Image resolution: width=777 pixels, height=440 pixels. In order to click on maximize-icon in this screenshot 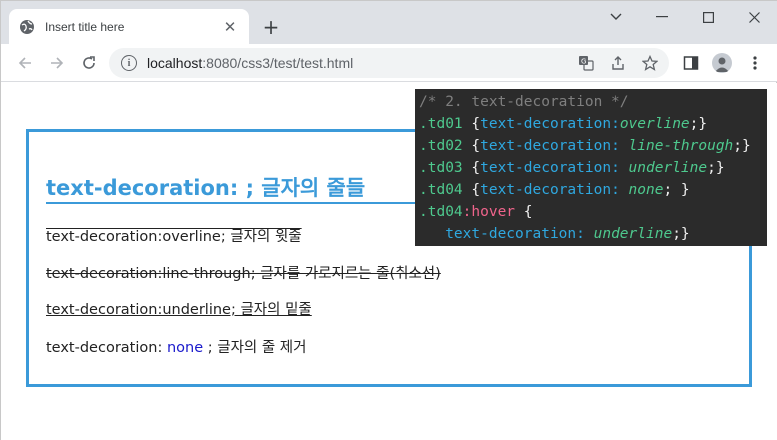, I will do `click(708, 17)`.